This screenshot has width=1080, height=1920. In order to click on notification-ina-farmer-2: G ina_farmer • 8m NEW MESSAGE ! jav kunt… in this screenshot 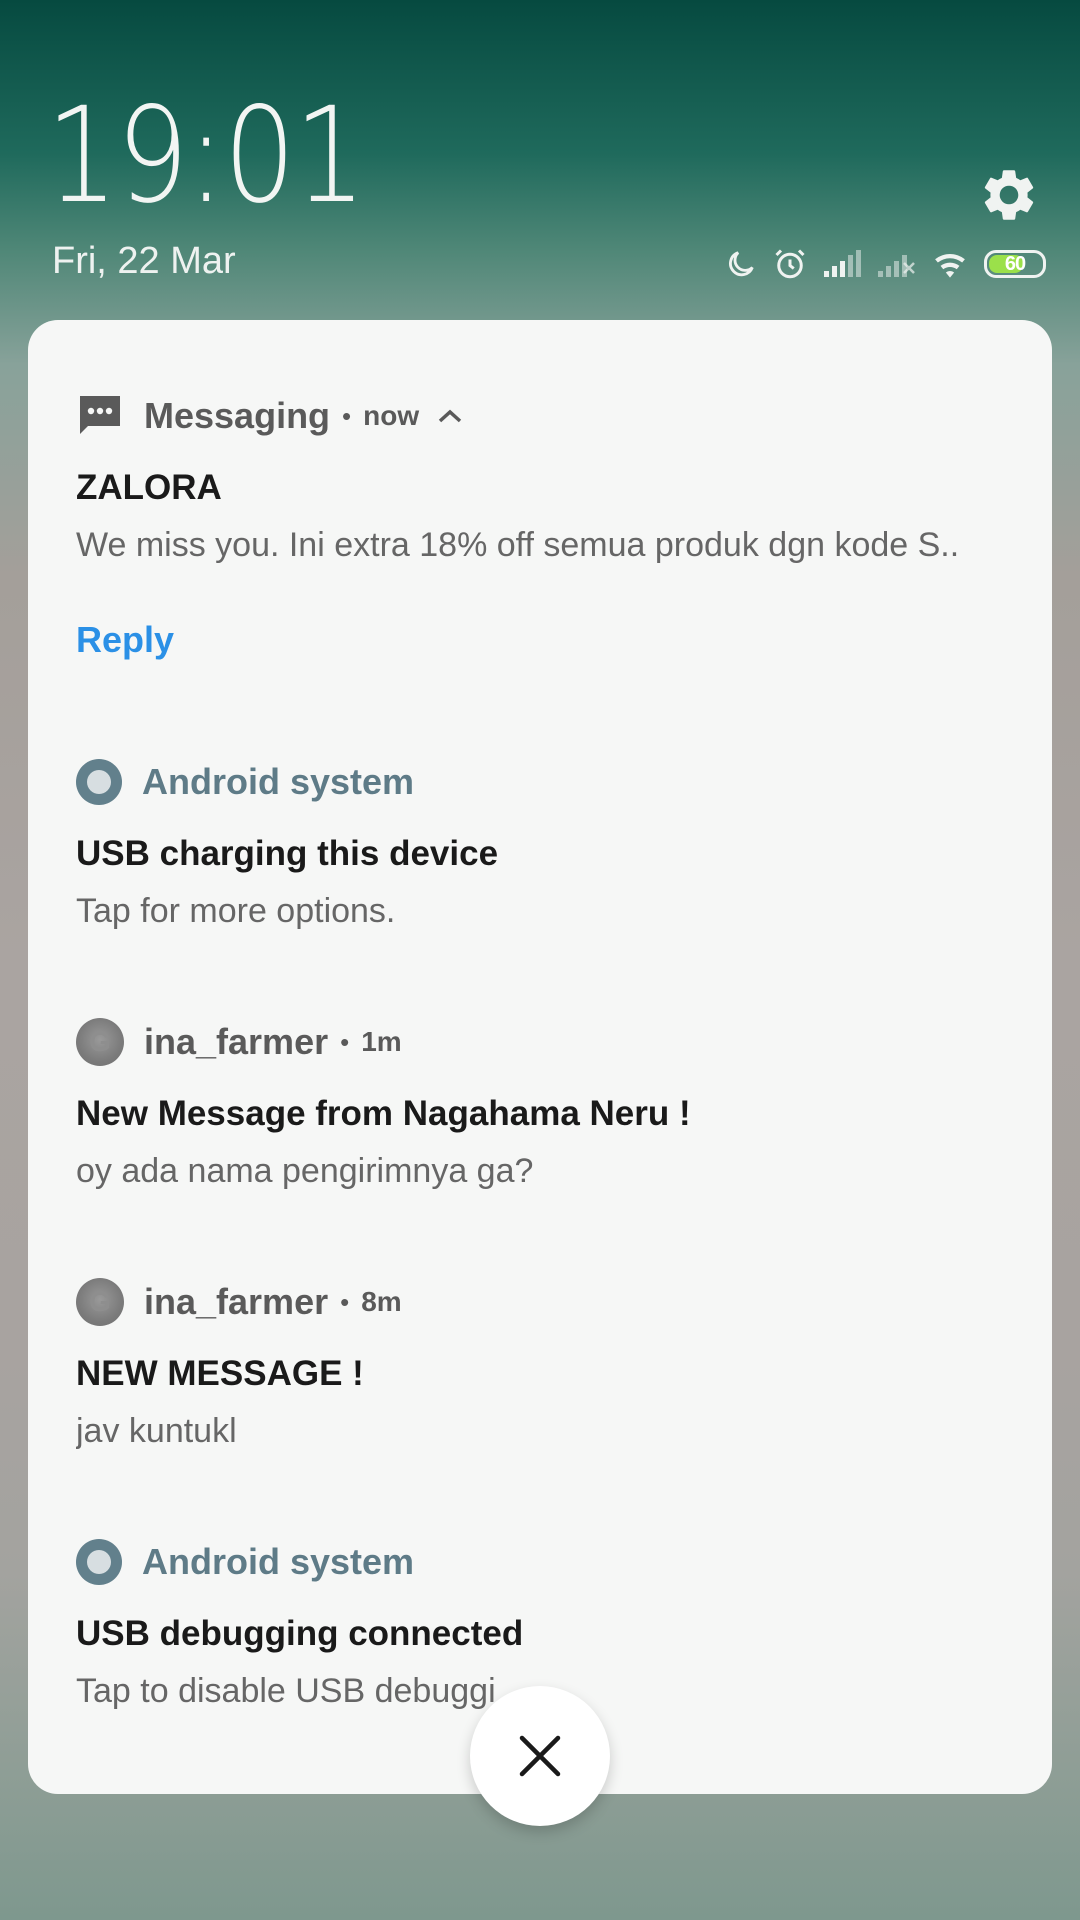, I will do `click(544, 1363)`.